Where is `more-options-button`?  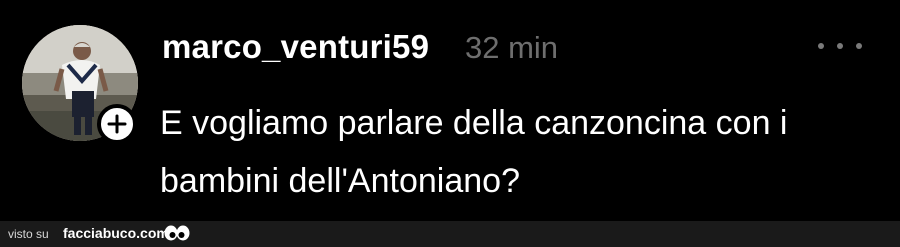 more-options-button is located at coordinates (840, 46).